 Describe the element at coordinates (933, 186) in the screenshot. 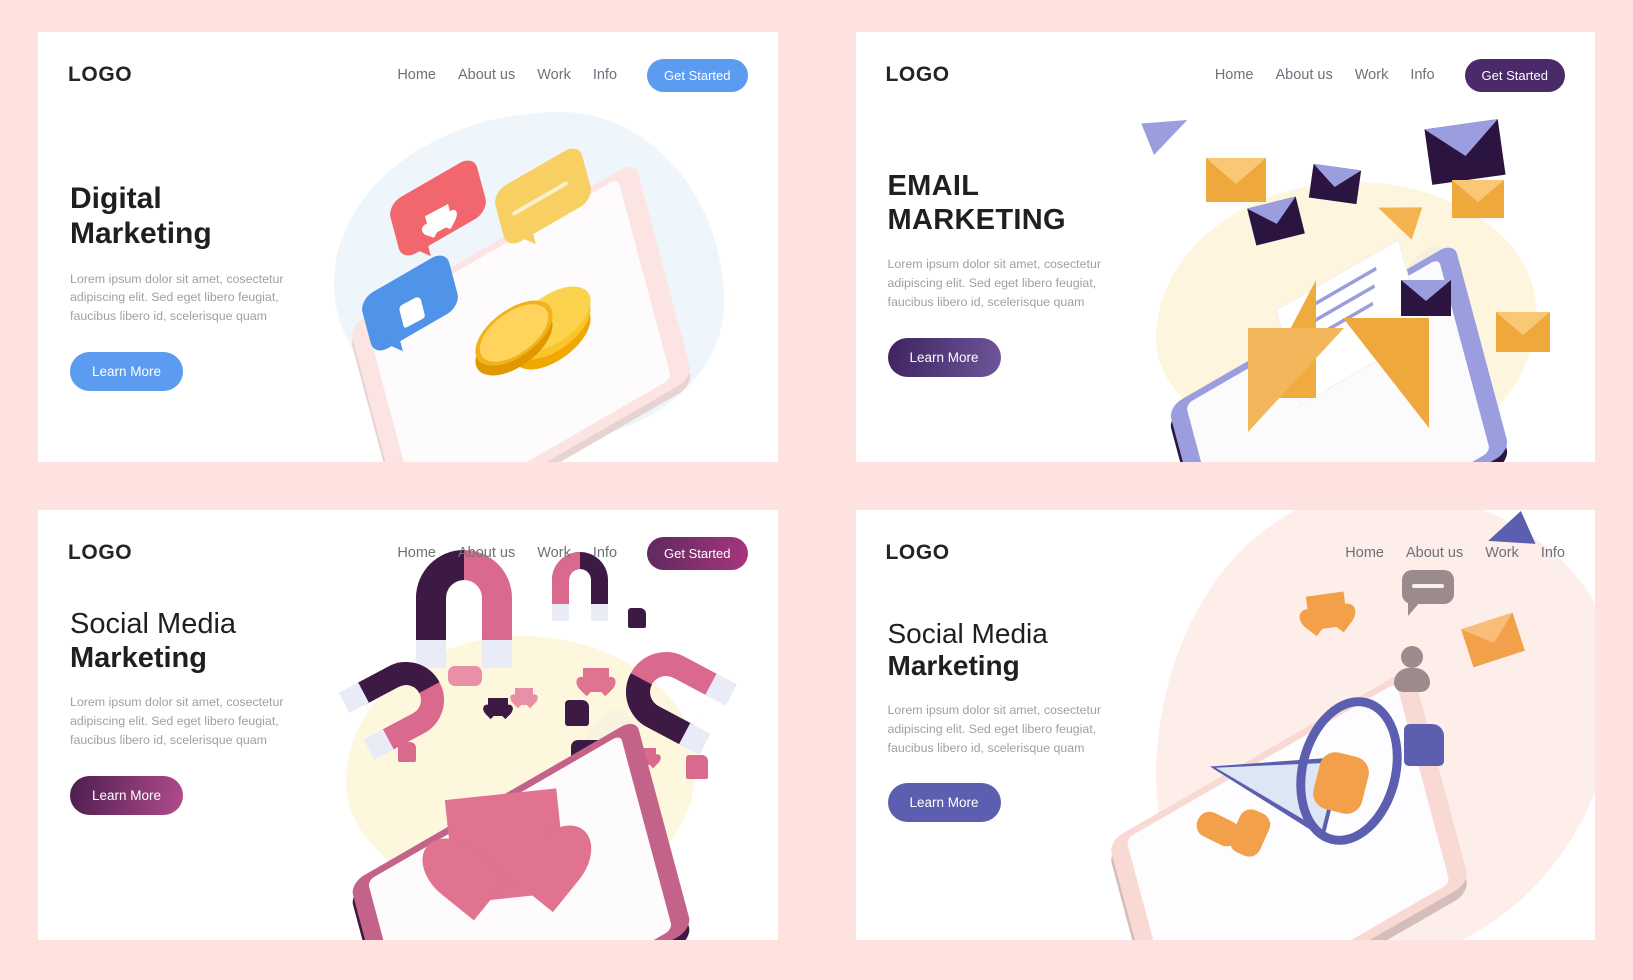

I see `title-line-1: EMAIL` at that location.